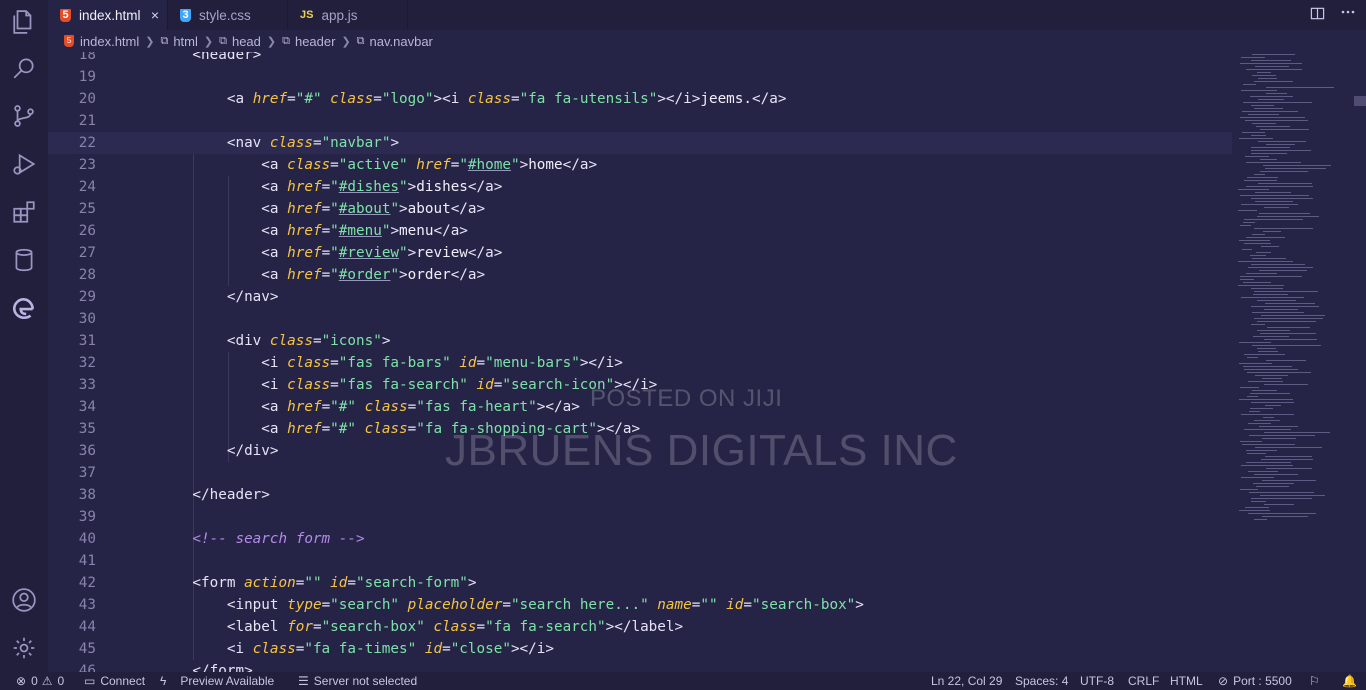 The width and height of the screenshot is (1366, 690). Describe the element at coordinates (395, 41) in the screenshot. I see `breadcrumb-item-nav: ⧉ nav.navbar` at that location.